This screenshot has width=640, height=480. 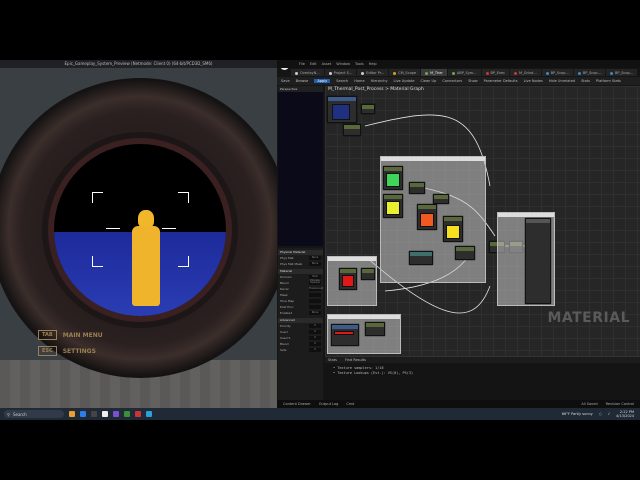 I want to click on toolbar-browse-button: Browse, so click(x=302, y=81).